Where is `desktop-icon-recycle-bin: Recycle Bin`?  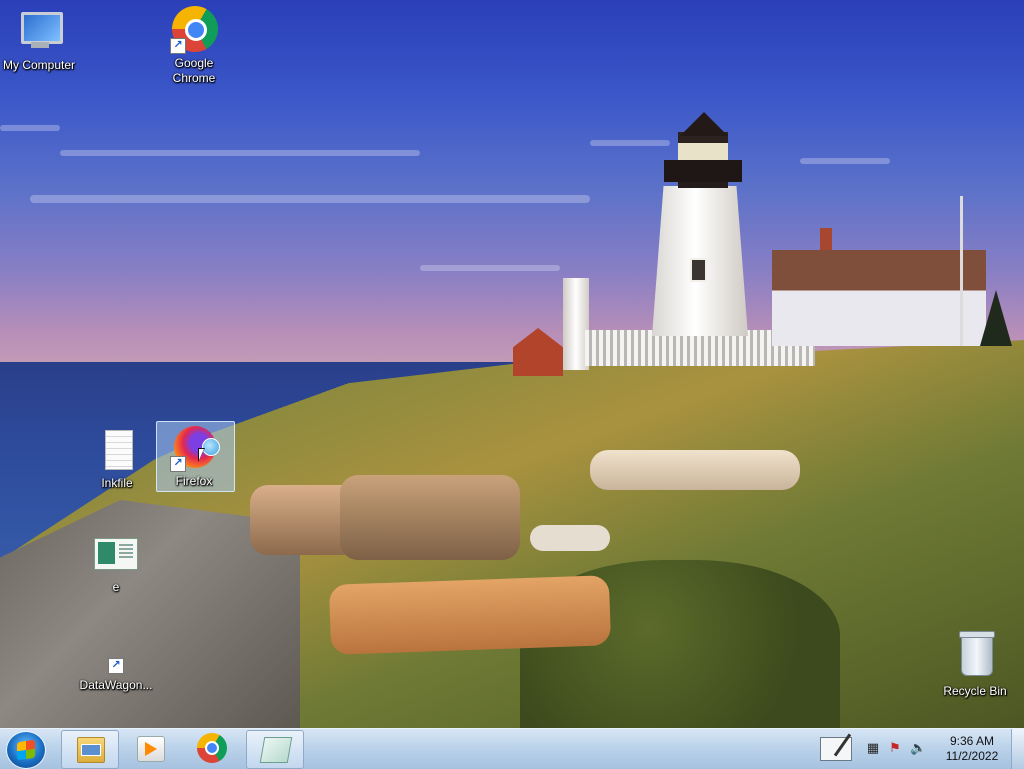 desktop-icon-recycle-bin: Recycle Bin is located at coordinates (975, 665).